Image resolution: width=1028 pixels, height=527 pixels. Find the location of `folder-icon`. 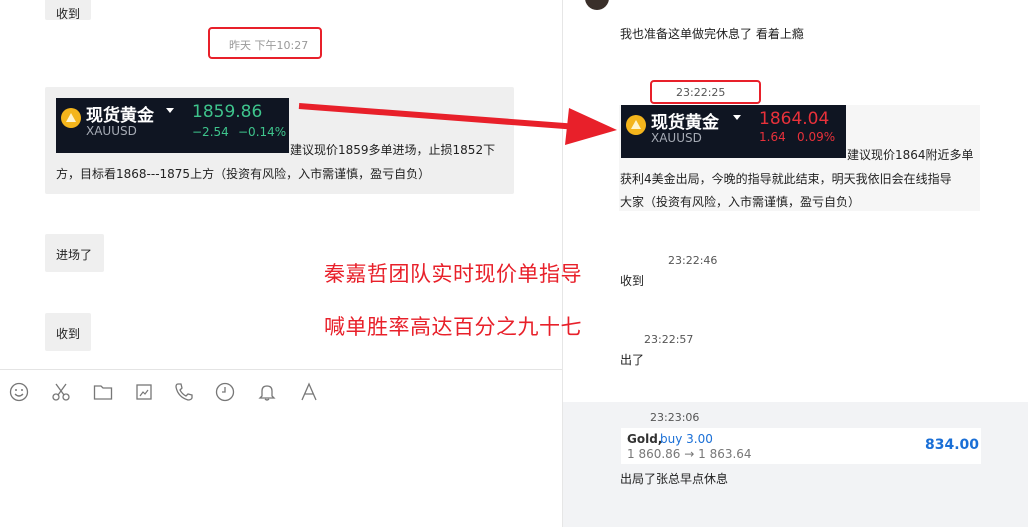

folder-icon is located at coordinates (103, 393).